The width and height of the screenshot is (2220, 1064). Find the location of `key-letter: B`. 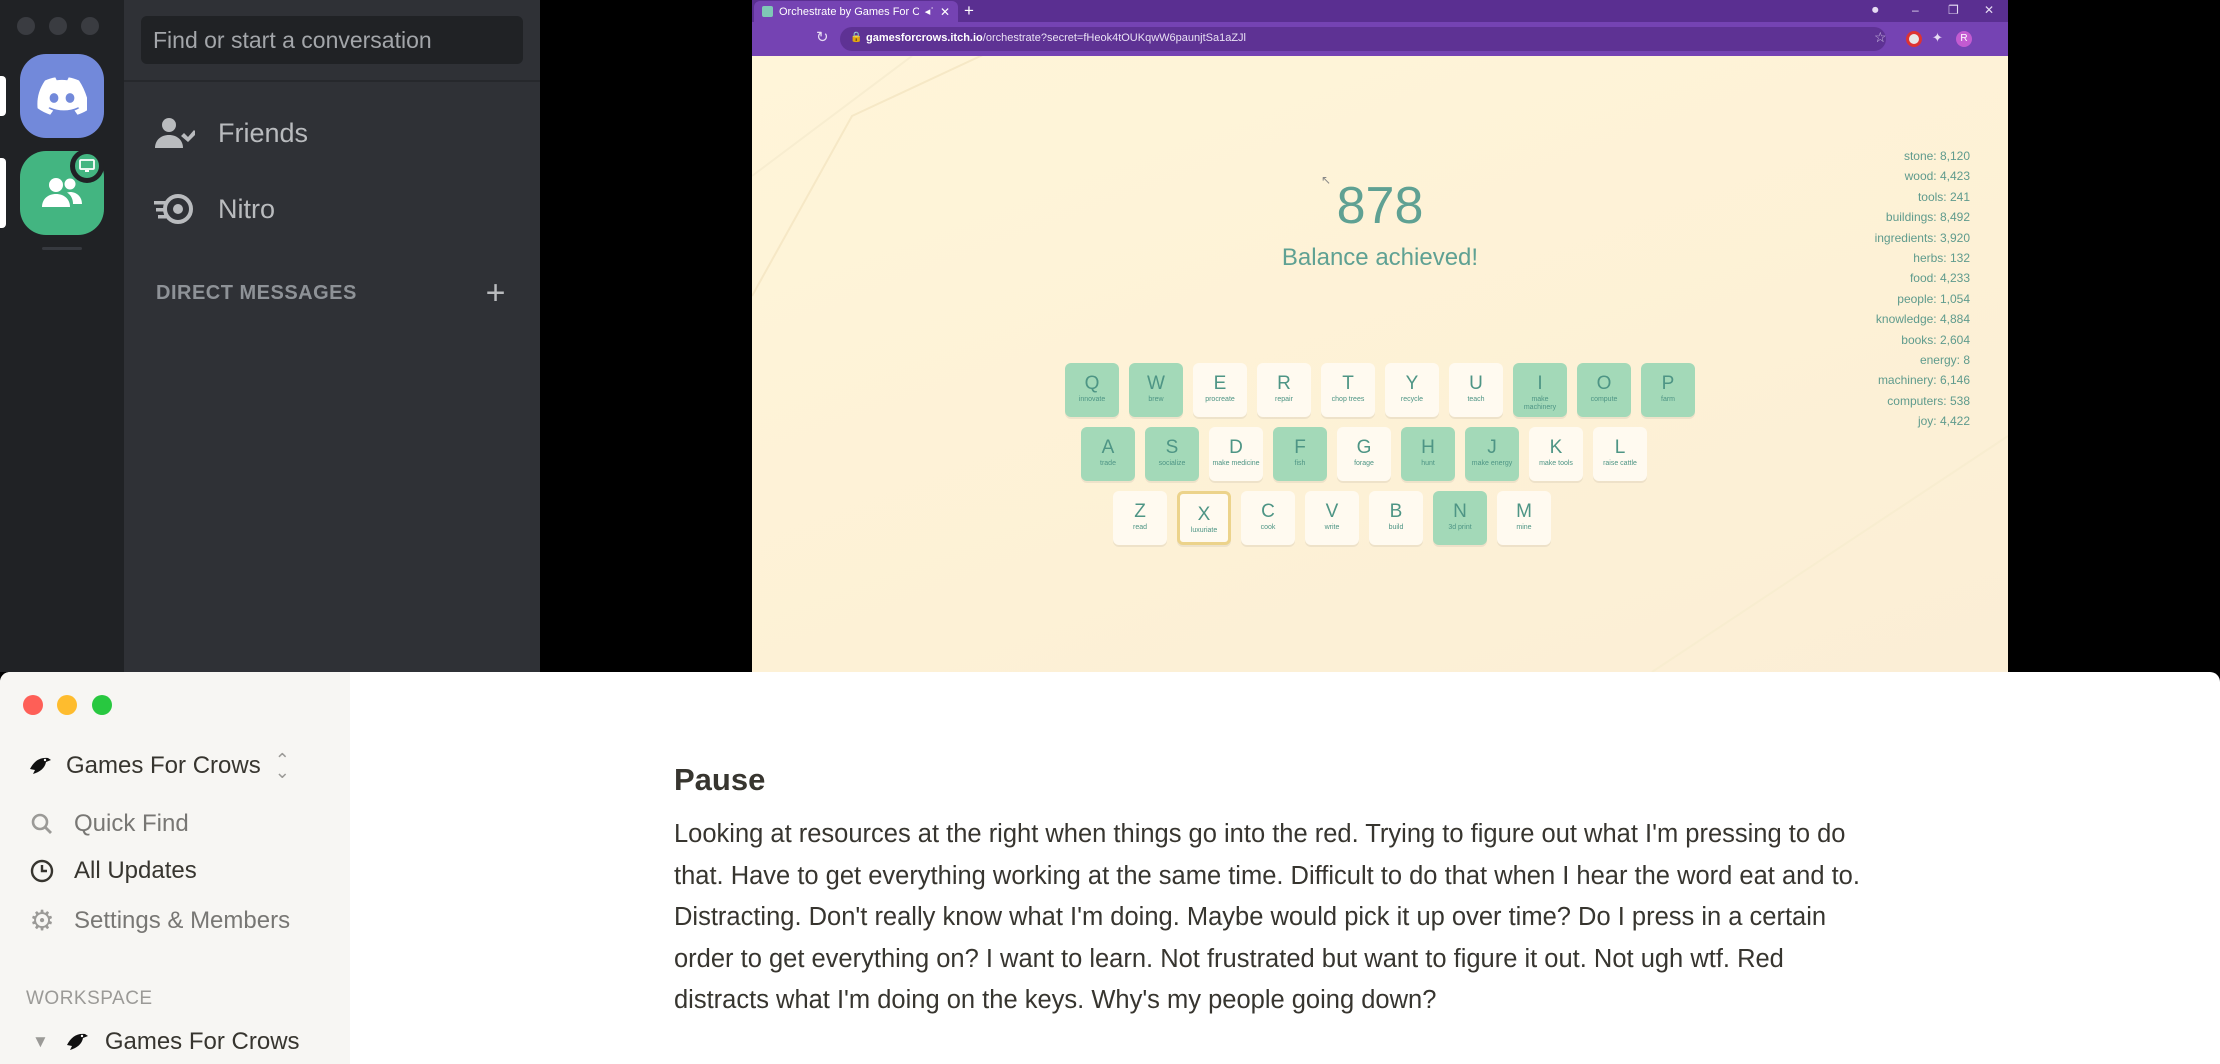

key-letter: B is located at coordinates (1396, 511).